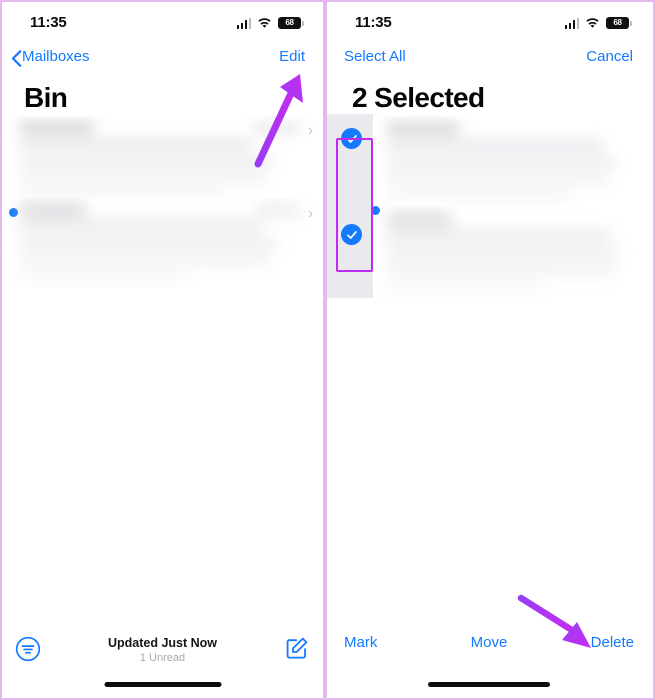 This screenshot has width=655, height=700. I want to click on left-status-bar: 11:35 68, so click(162, 22).